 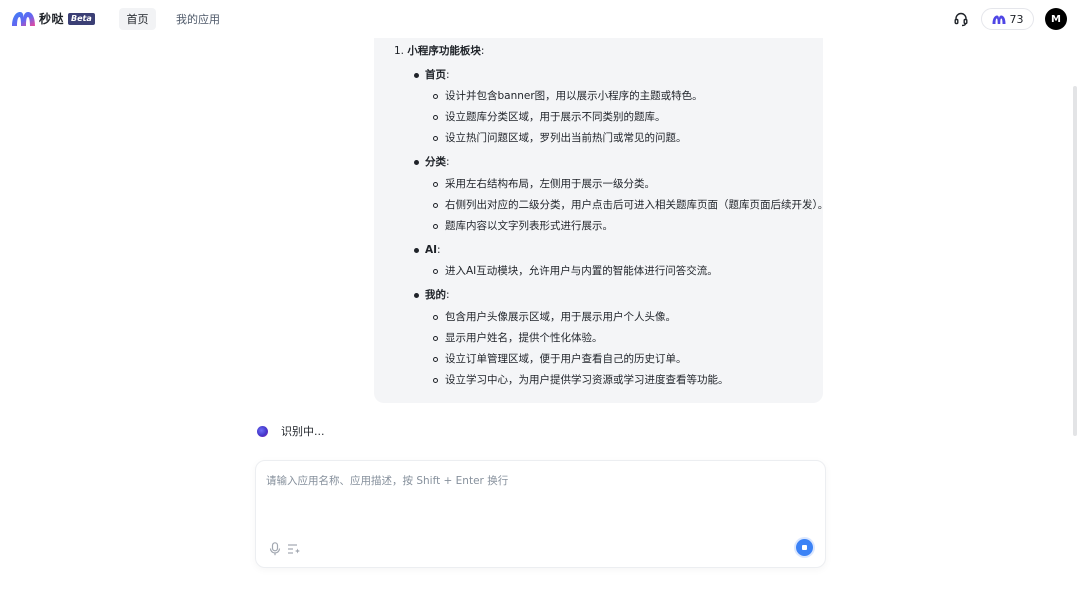 I want to click on nav-my-apps: 我的应用, so click(x=198, y=19).